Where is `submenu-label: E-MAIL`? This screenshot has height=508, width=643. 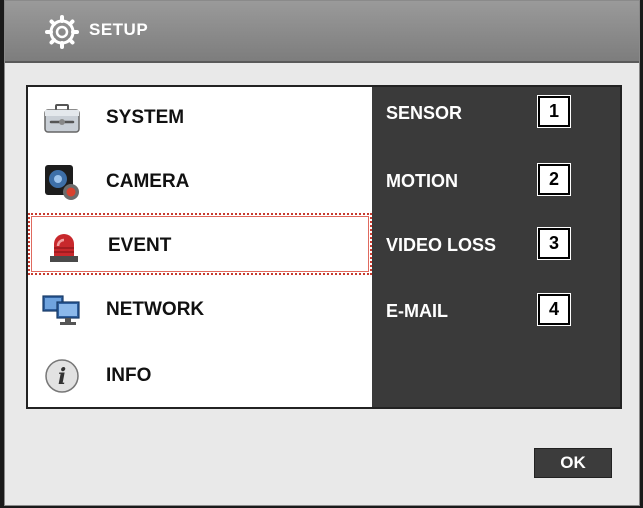 submenu-label: E-MAIL is located at coordinates (417, 311).